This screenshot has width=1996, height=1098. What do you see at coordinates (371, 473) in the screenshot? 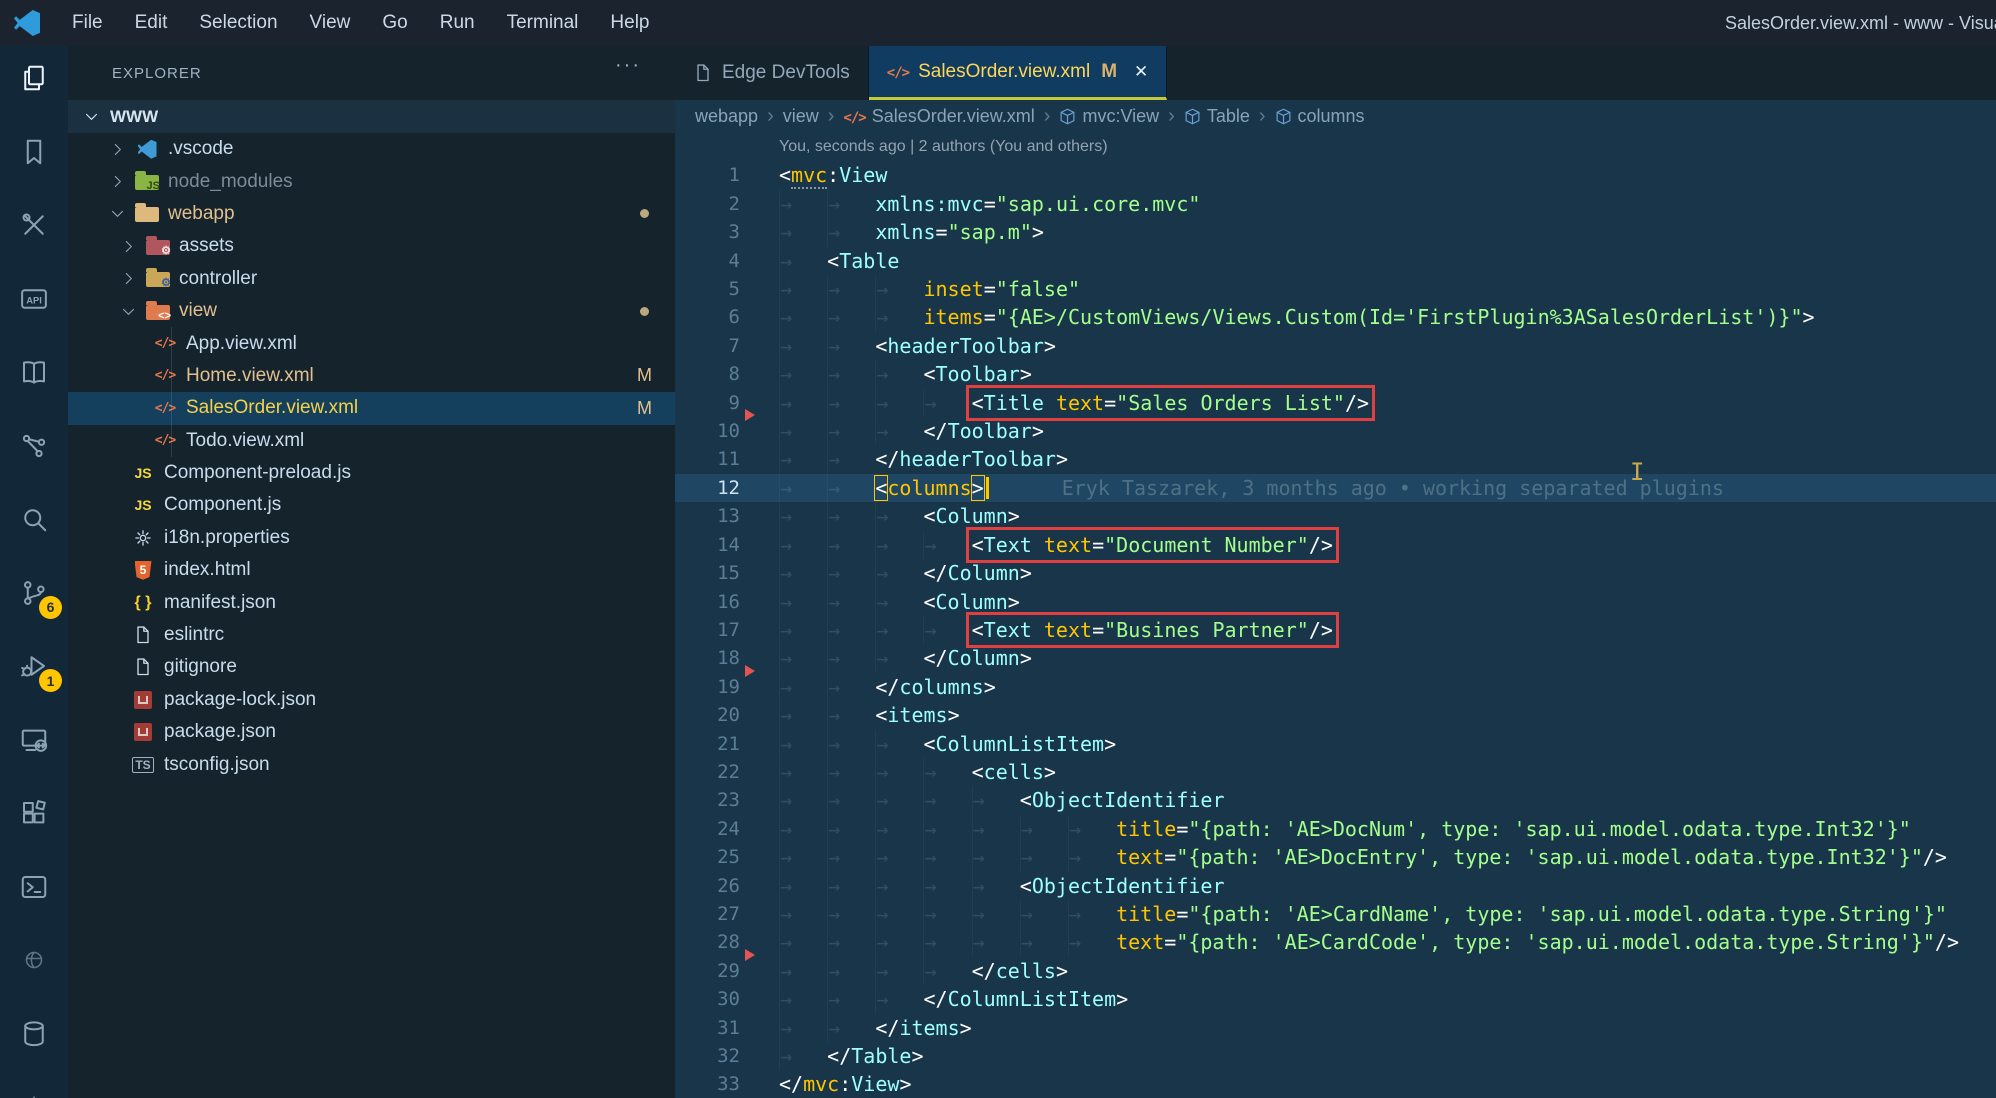
I see `tree-item-component-preload-js: JS Component-preload.js` at bounding box center [371, 473].